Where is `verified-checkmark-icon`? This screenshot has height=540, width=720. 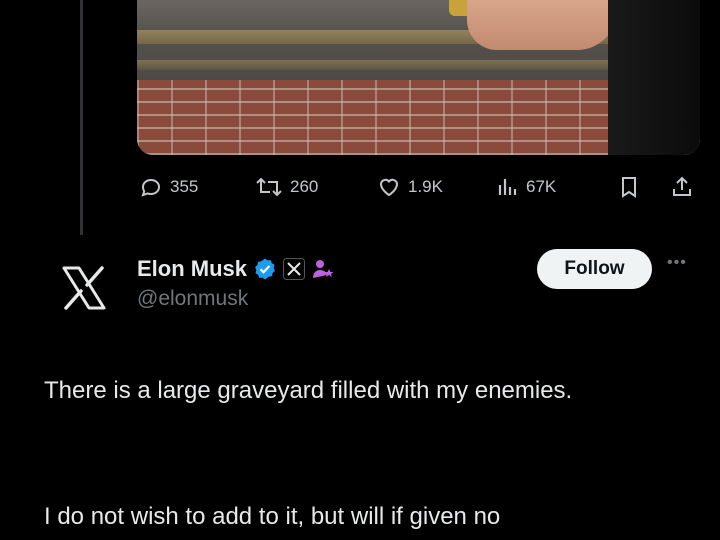 verified-checkmark-icon is located at coordinates (265, 269).